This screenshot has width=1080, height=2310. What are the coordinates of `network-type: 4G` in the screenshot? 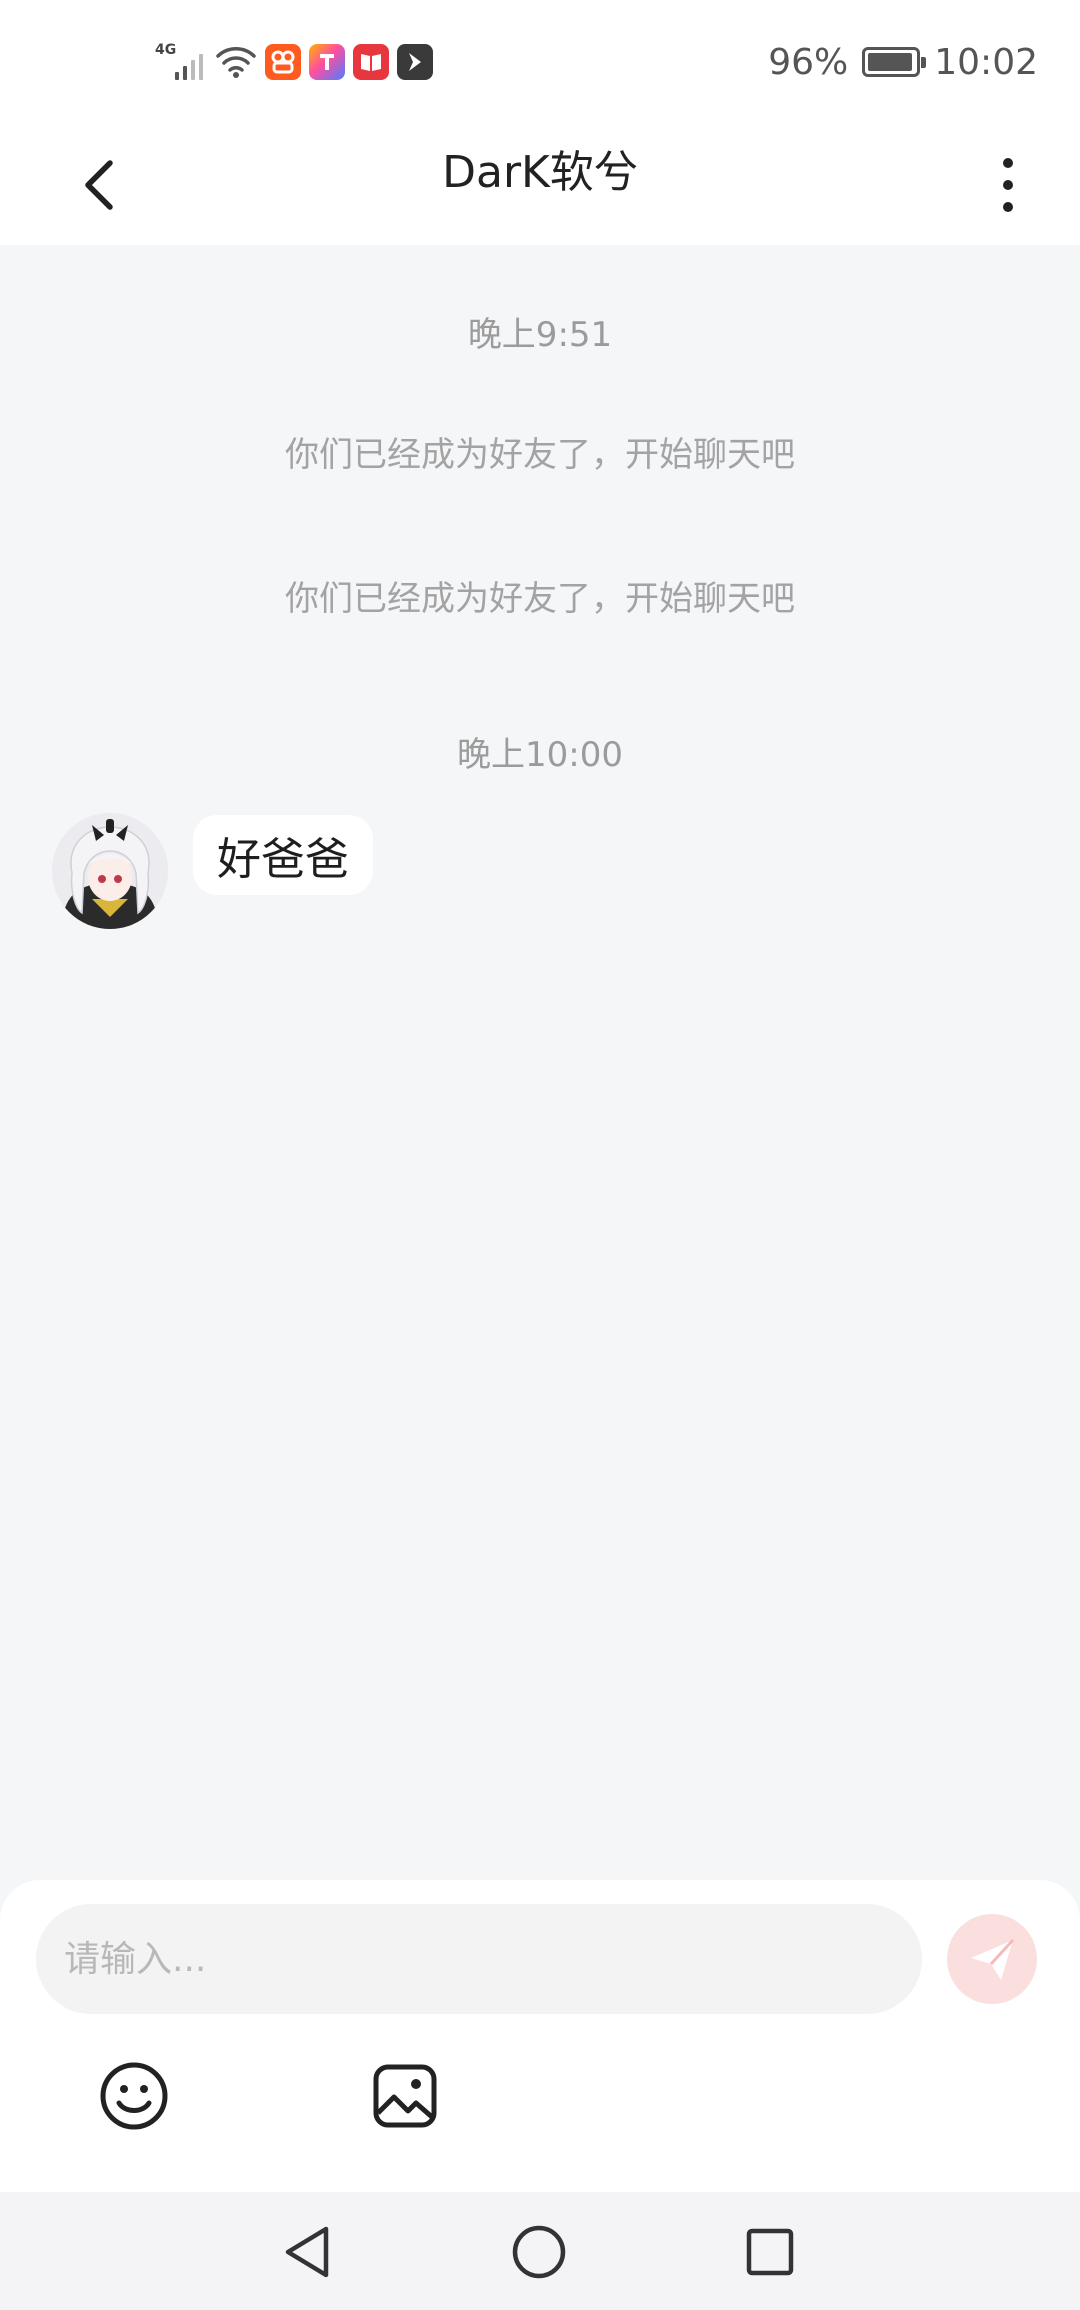 It's located at (166, 50).